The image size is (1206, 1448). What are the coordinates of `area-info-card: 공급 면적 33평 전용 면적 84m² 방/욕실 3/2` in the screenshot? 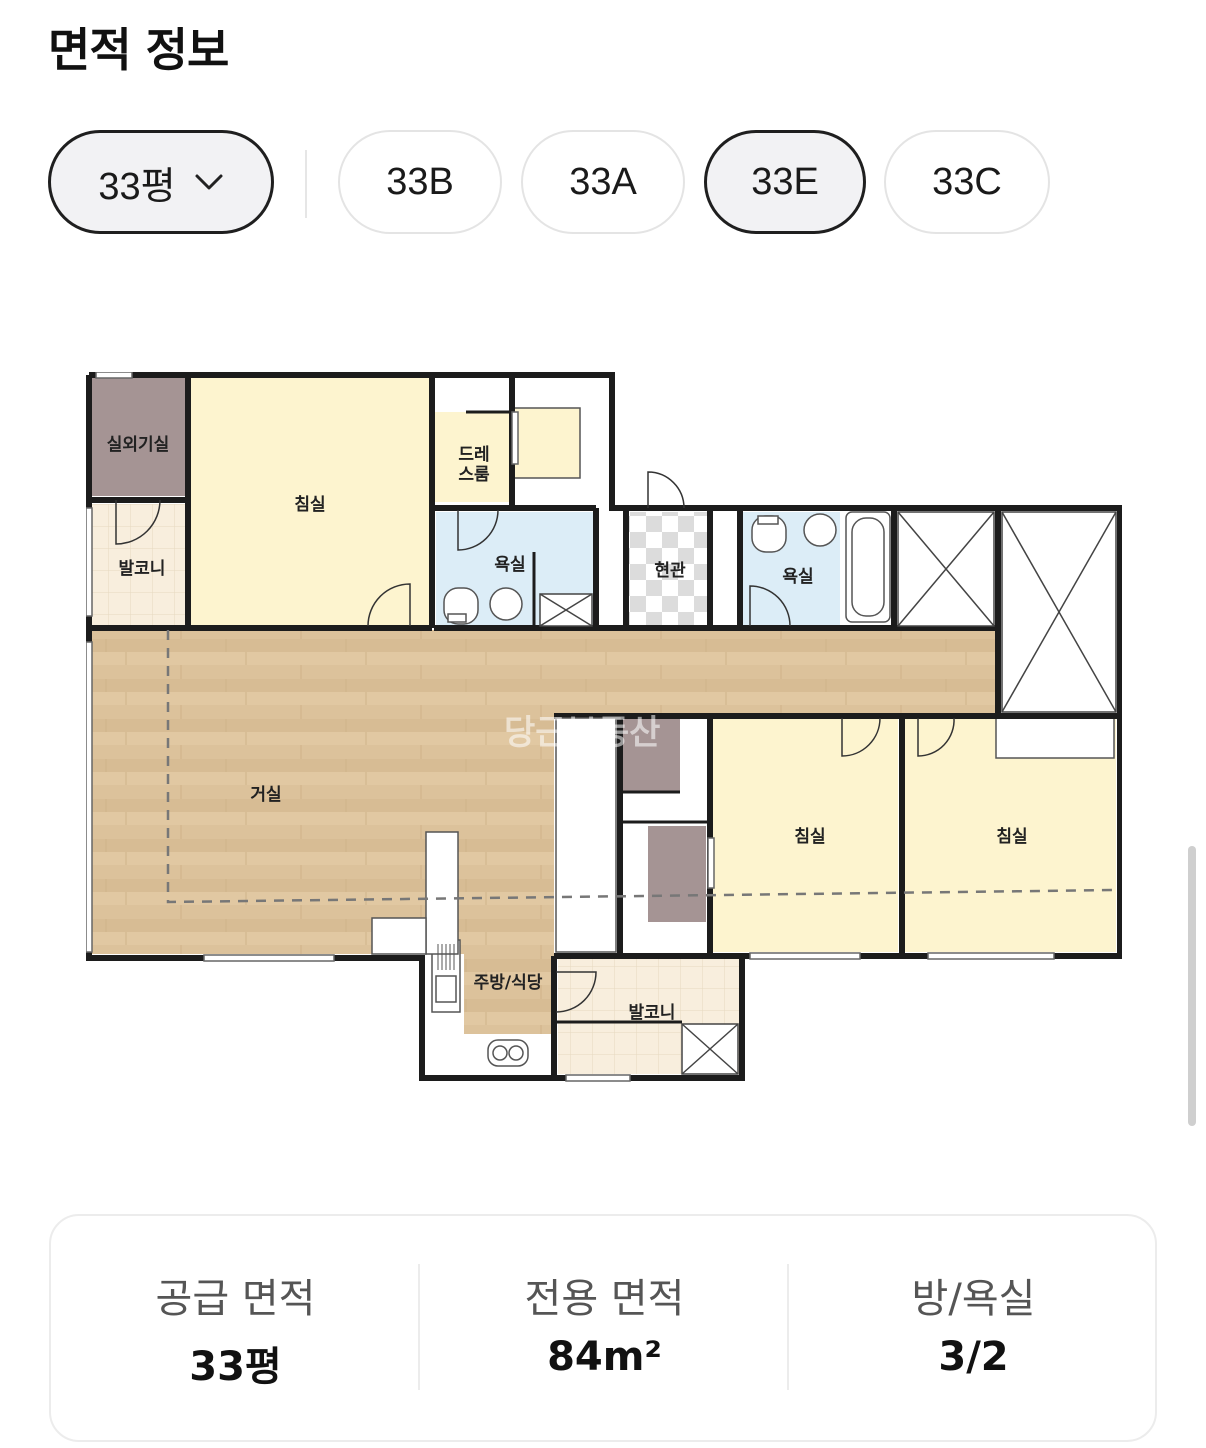 It's located at (603, 1328).